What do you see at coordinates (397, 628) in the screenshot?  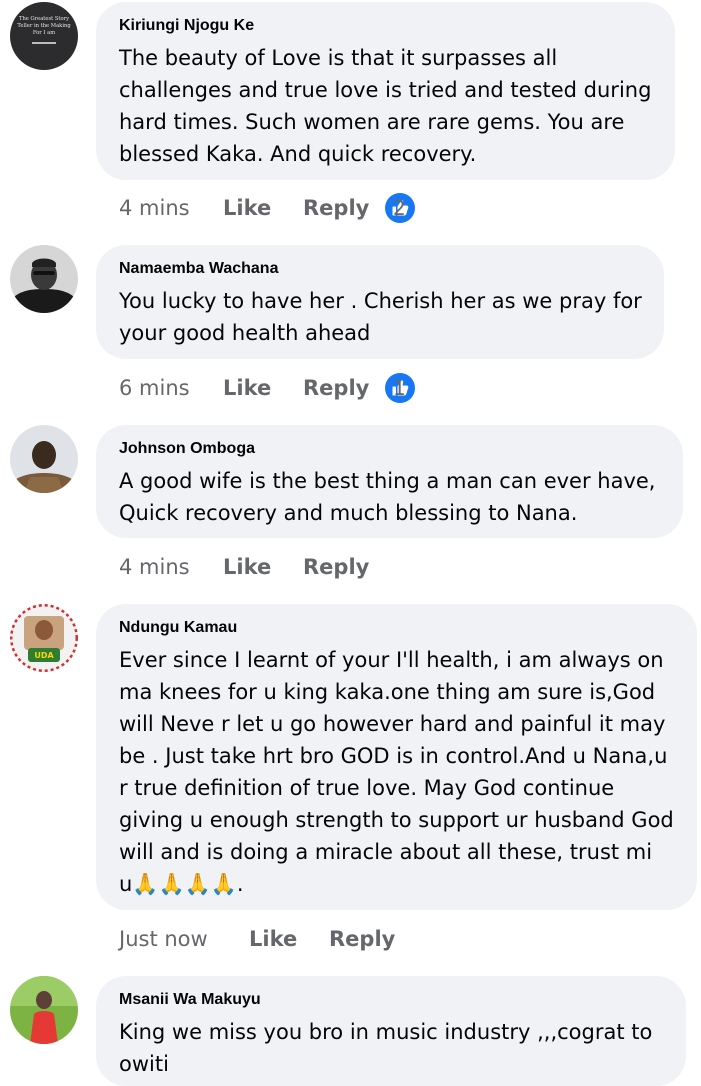 I see `comment-author: Ndungu Kamau` at bounding box center [397, 628].